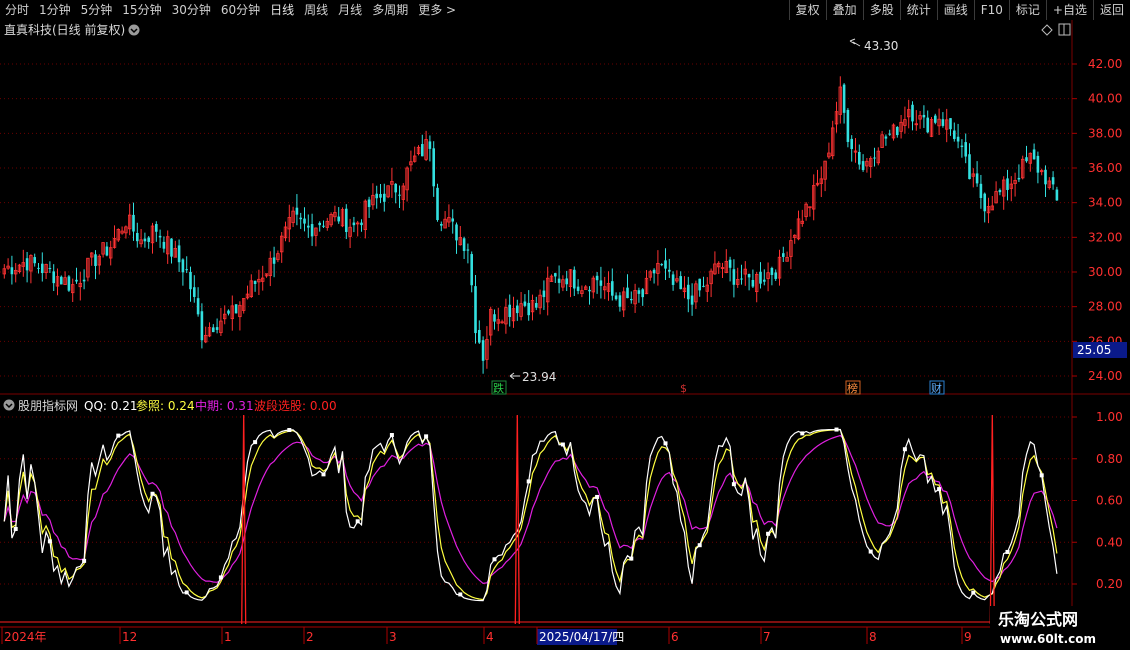  I want to click on toolbar-button-1: 叠加, so click(844, 10).